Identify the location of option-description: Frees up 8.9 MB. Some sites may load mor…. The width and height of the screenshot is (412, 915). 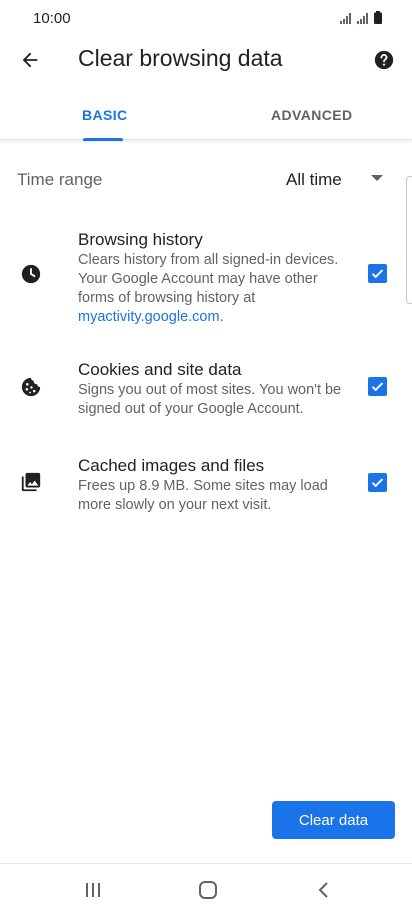
(203, 495).